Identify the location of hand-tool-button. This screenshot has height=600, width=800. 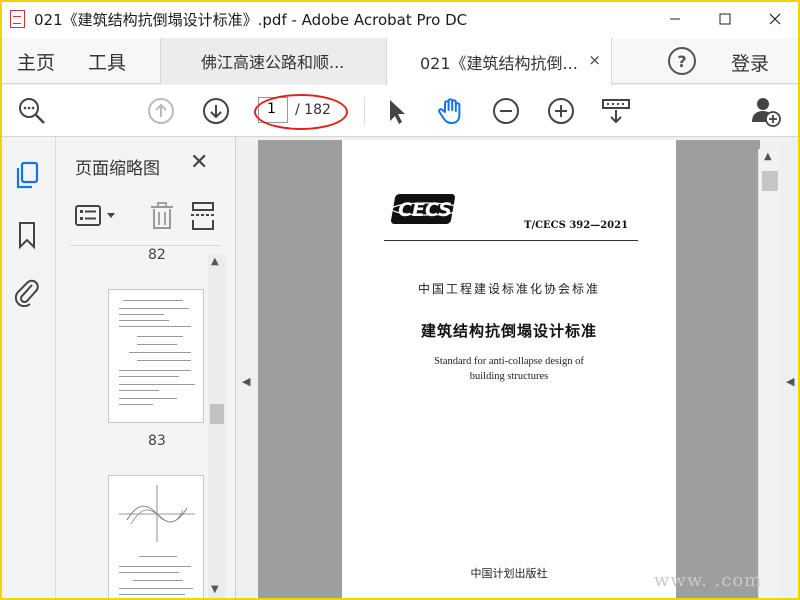
(451, 111).